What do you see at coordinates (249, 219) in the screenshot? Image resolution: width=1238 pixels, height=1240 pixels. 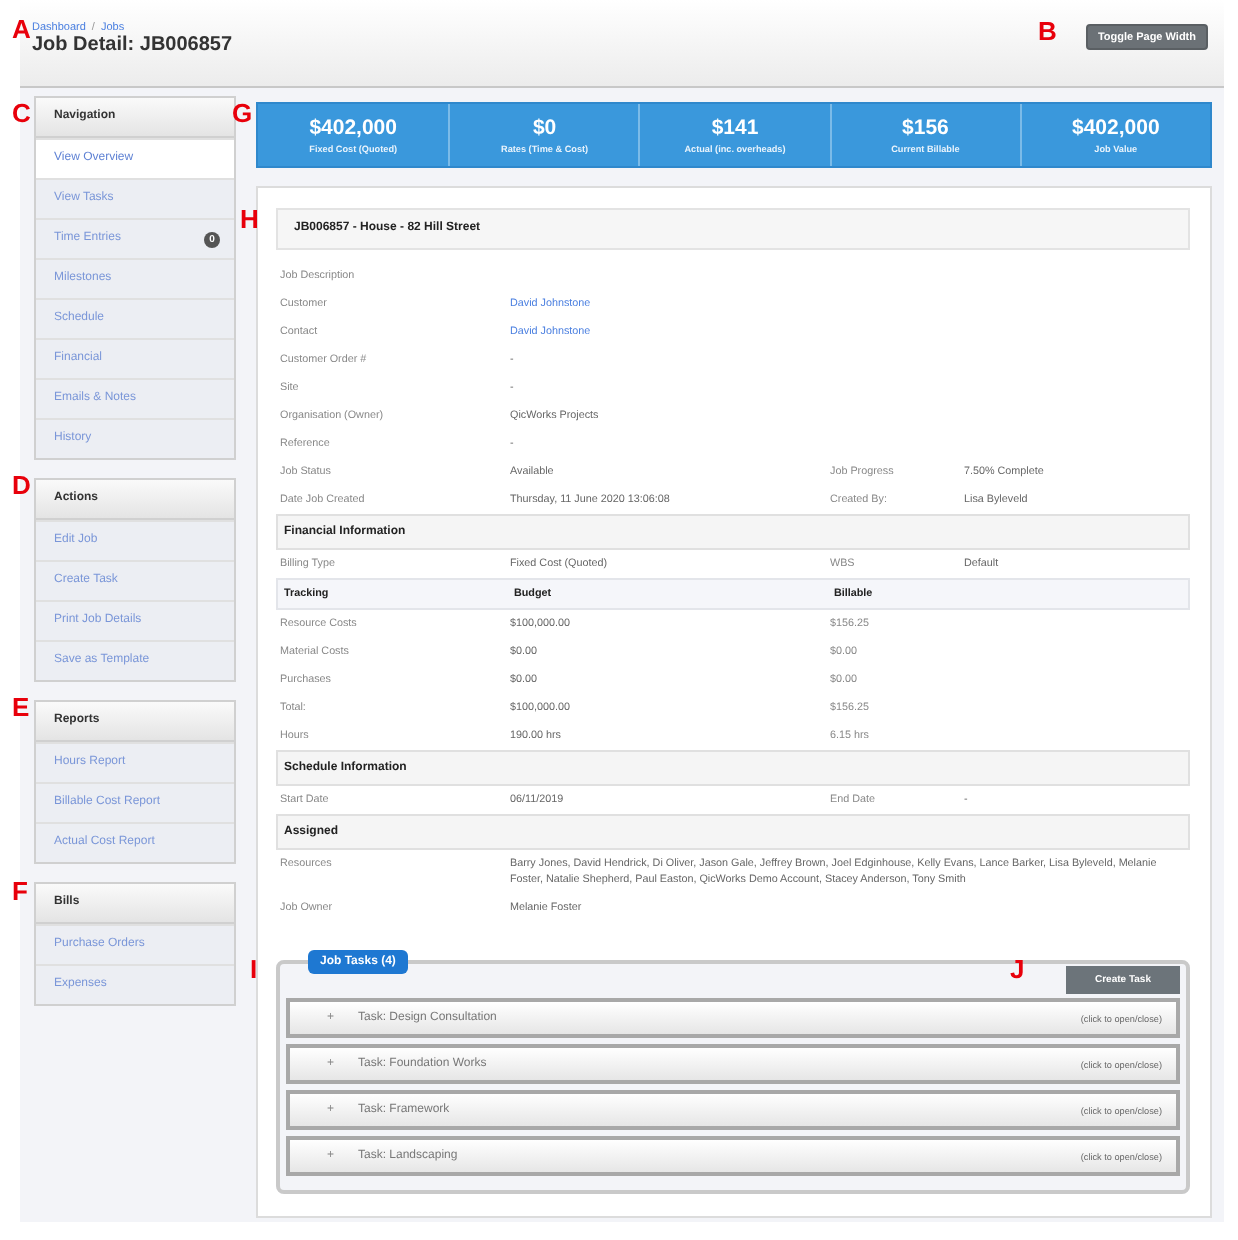 I see `callout-letter: H` at bounding box center [249, 219].